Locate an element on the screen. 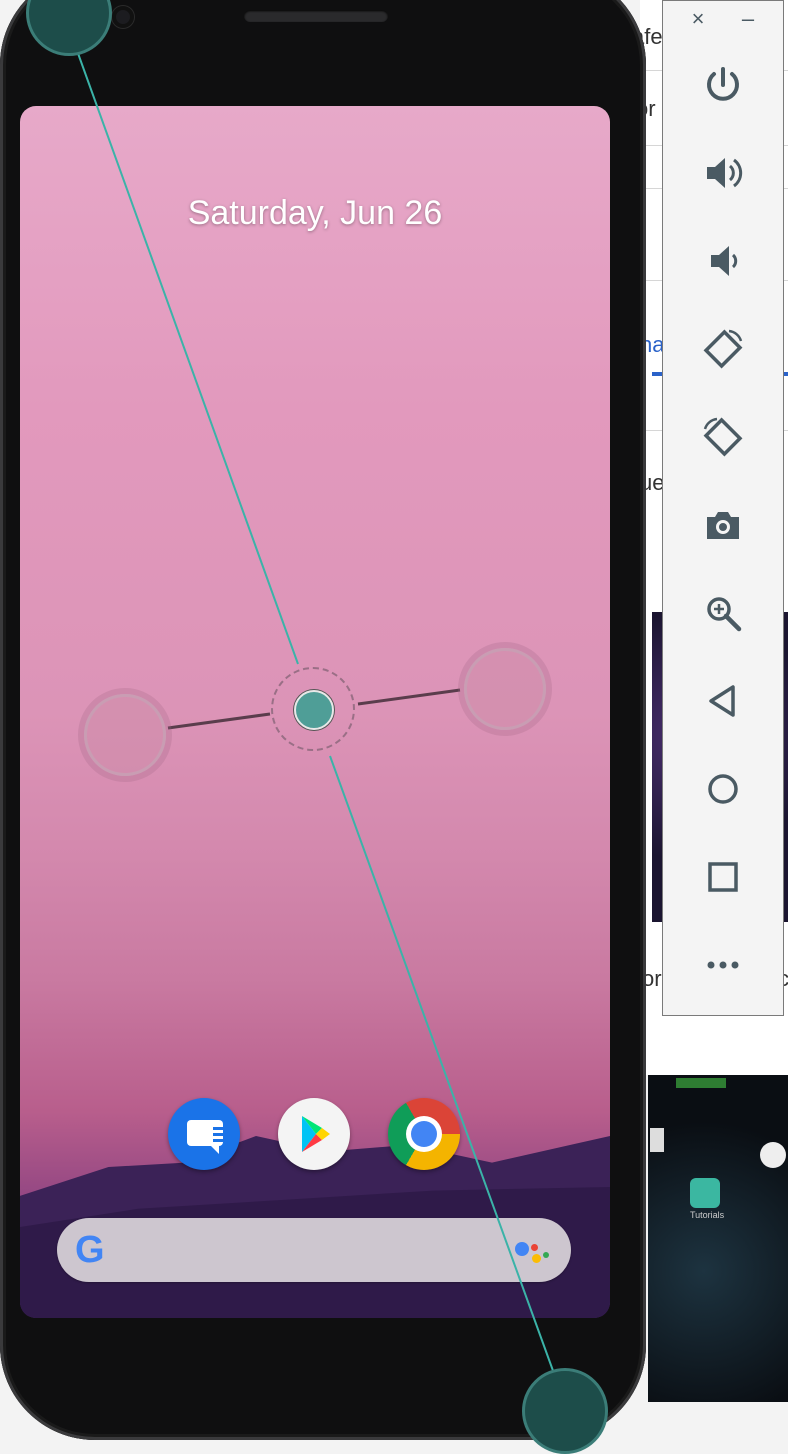  volume-up-button is located at coordinates (723, 173).